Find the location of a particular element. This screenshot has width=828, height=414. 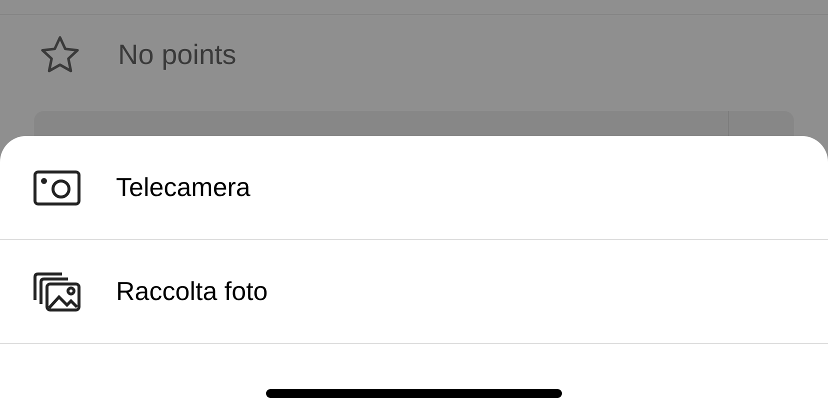

photo-library-icon is located at coordinates (57, 292).